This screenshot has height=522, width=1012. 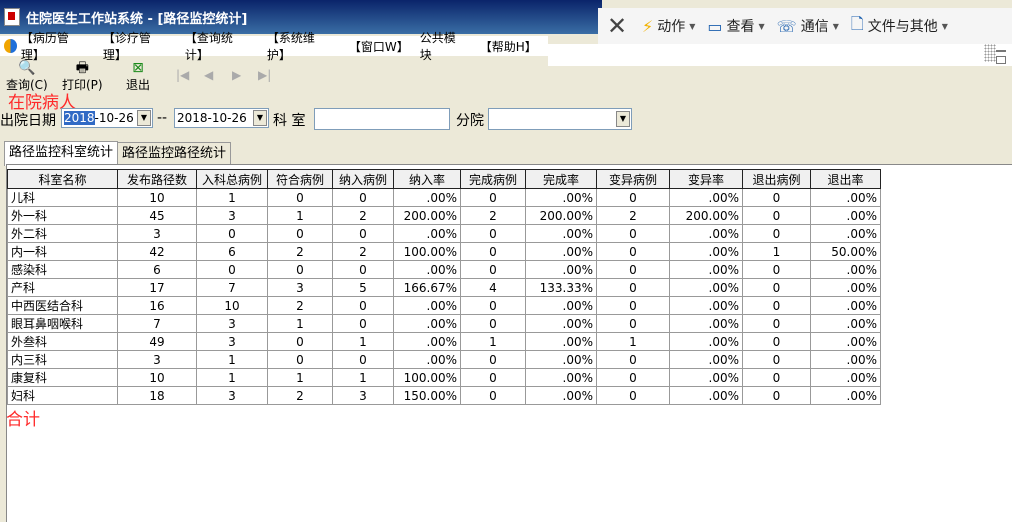 What do you see at coordinates (62, 269) in the screenshot?
I see `table-cell: 感染科` at bounding box center [62, 269].